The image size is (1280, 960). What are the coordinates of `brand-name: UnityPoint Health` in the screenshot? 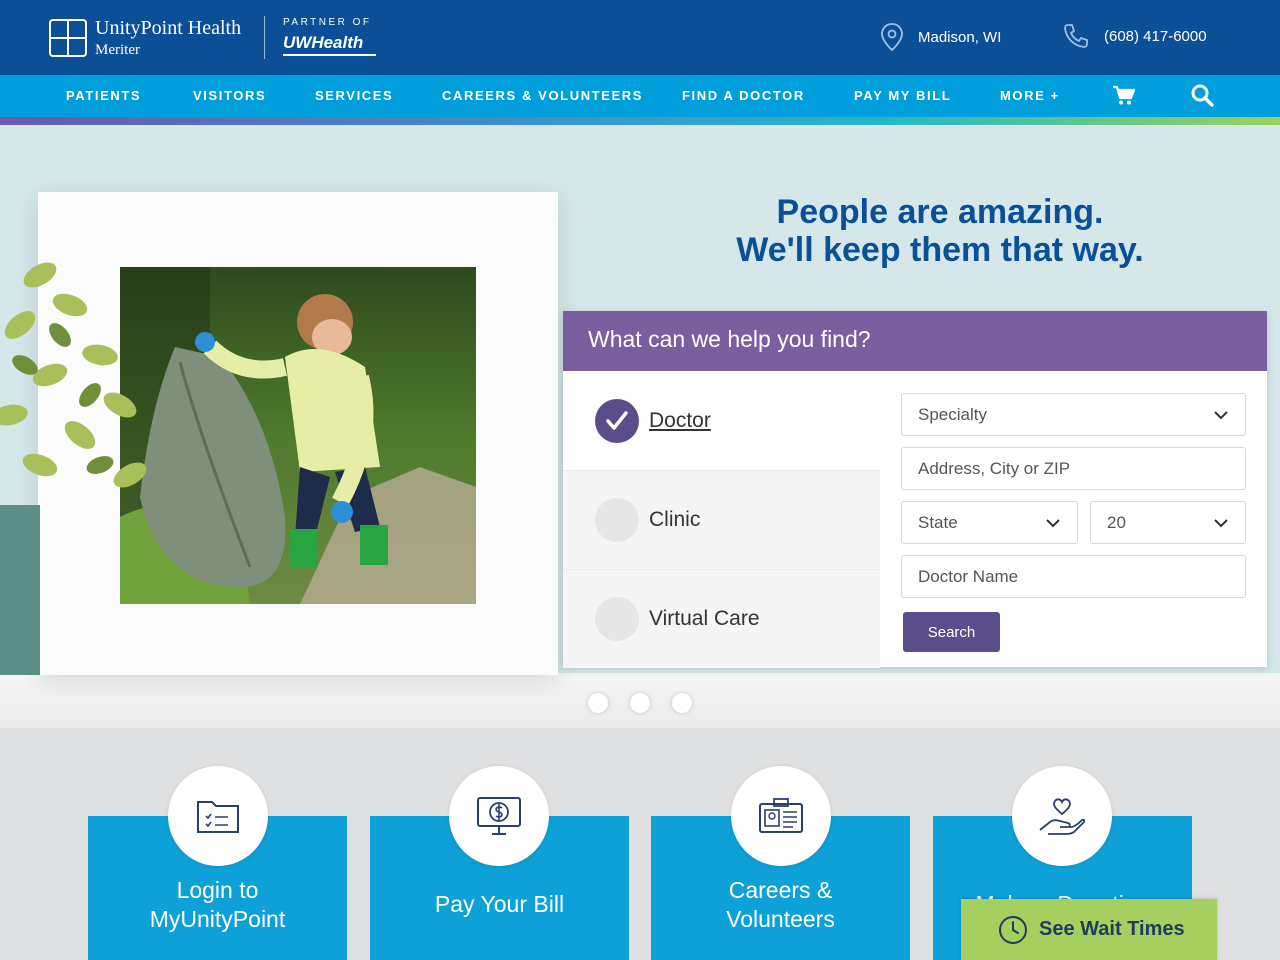 It's located at (168, 28).